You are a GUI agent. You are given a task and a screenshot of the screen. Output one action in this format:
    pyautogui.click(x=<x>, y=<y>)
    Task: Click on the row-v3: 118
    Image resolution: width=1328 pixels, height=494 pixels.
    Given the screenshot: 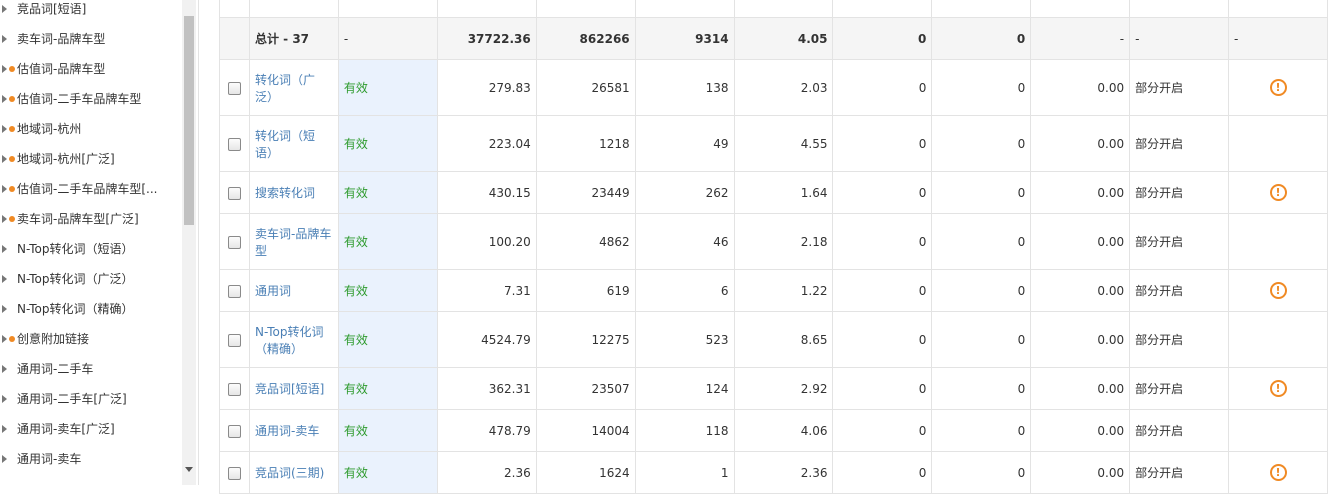 What is the action you would take?
    pyautogui.click(x=684, y=430)
    